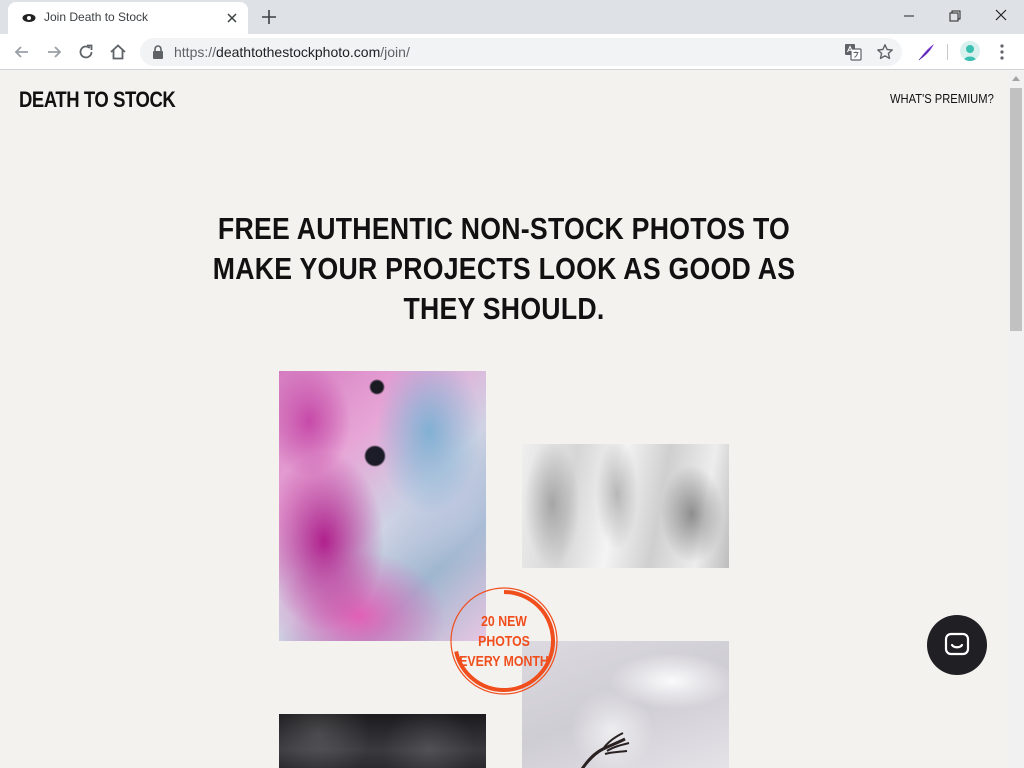 Image resolution: width=1024 pixels, height=768 pixels. I want to click on browser-tab: Join Death to Stock, so click(128, 18).